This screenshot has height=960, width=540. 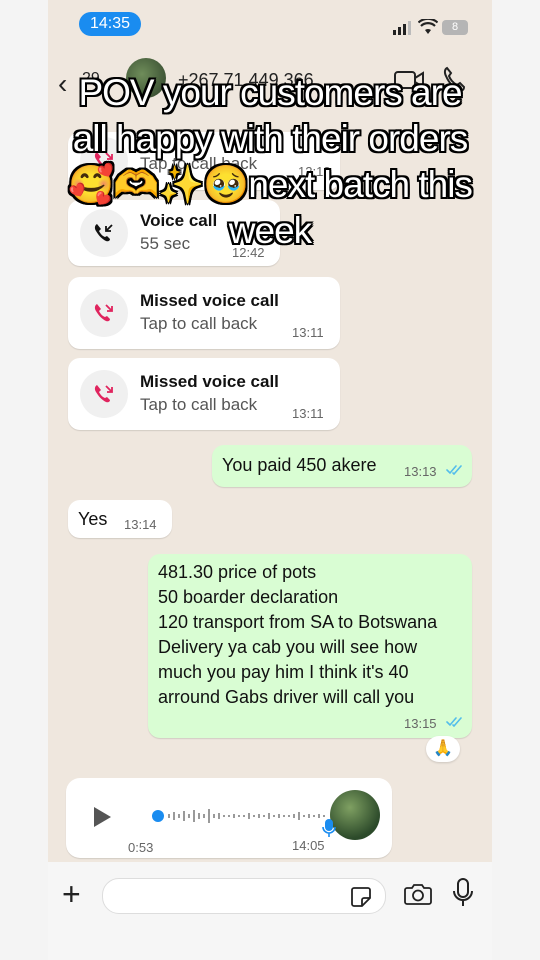 I want to click on message-text: 50 boarder declaration, so click(x=248, y=597).